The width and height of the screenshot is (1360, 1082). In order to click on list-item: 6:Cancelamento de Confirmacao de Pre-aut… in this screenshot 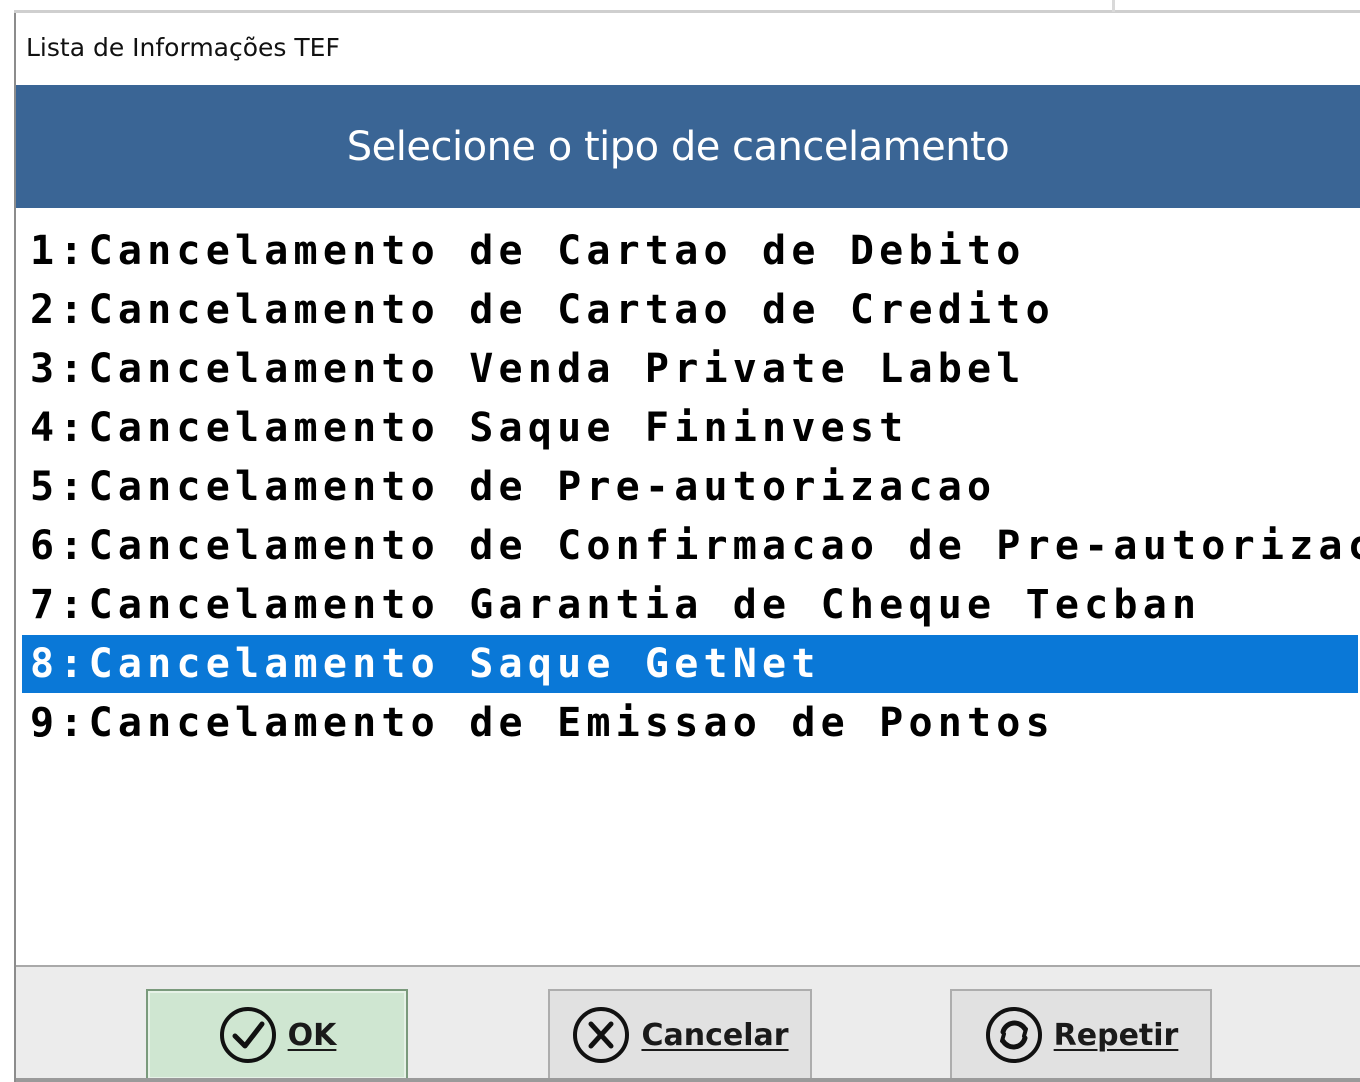, I will do `click(691, 546)`.